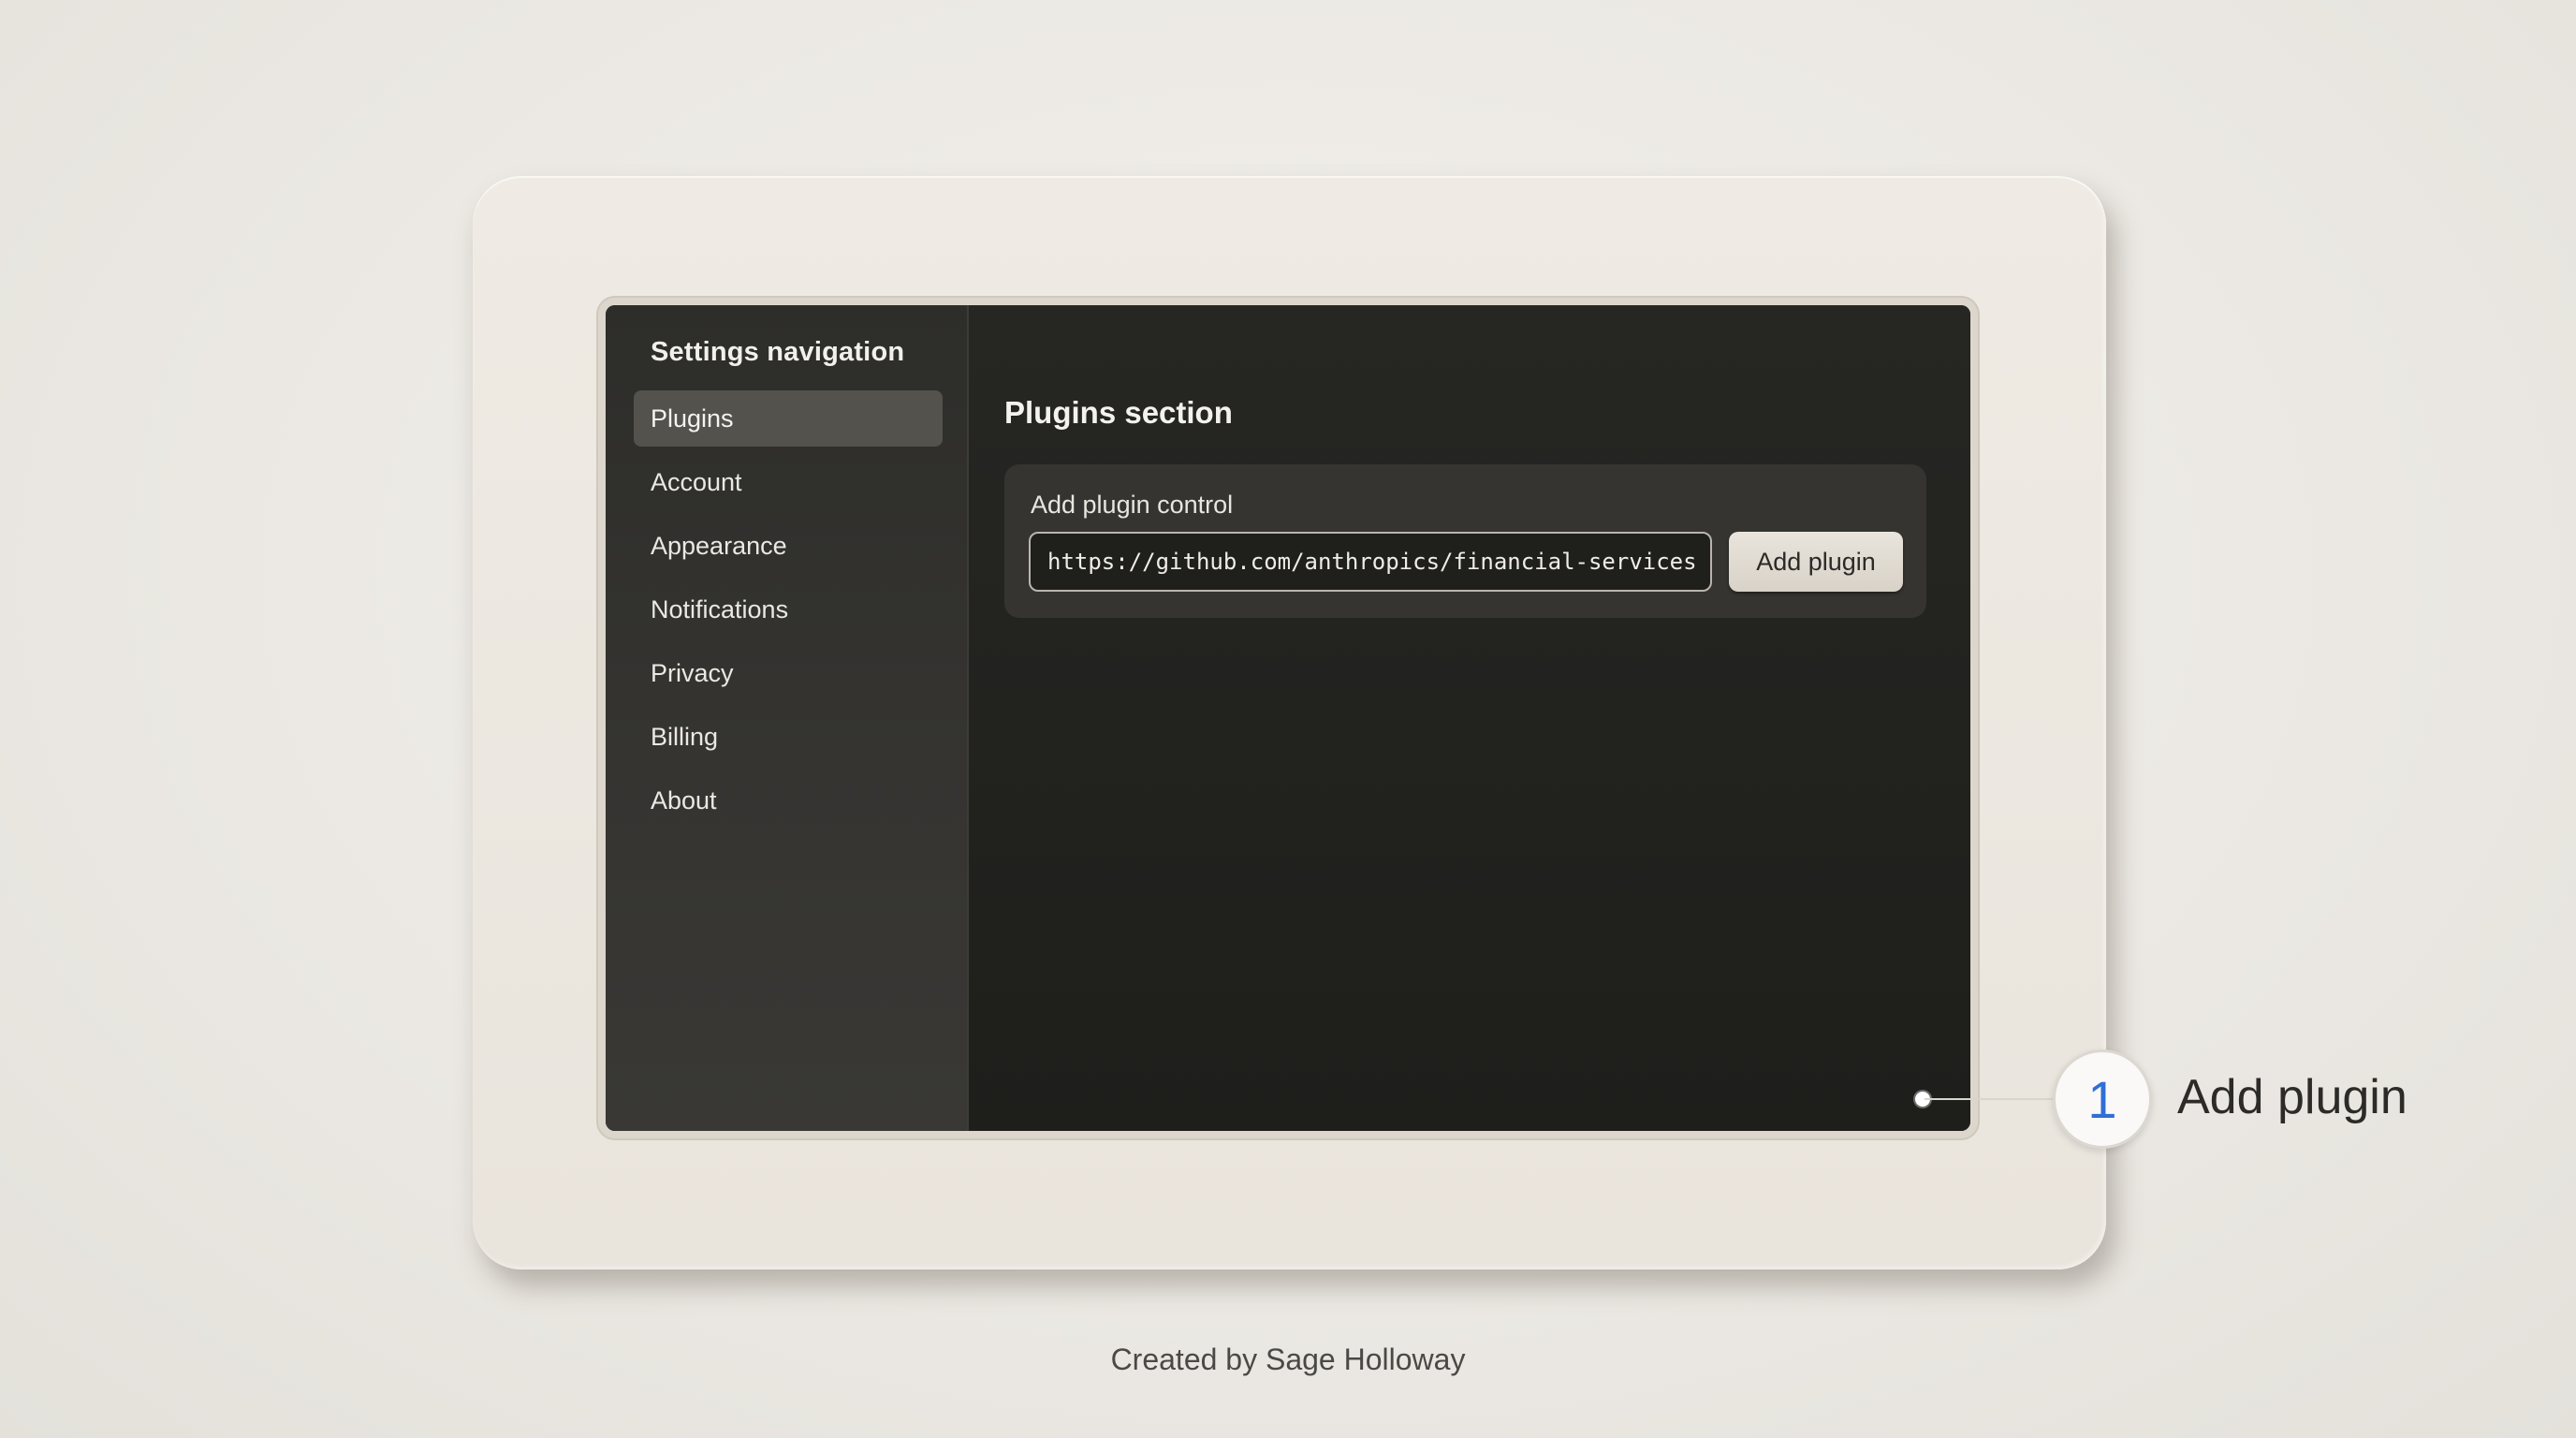 This screenshot has height=1438, width=2576. Describe the element at coordinates (788, 737) in the screenshot. I see `sidebar-item-billing: Billing` at that location.